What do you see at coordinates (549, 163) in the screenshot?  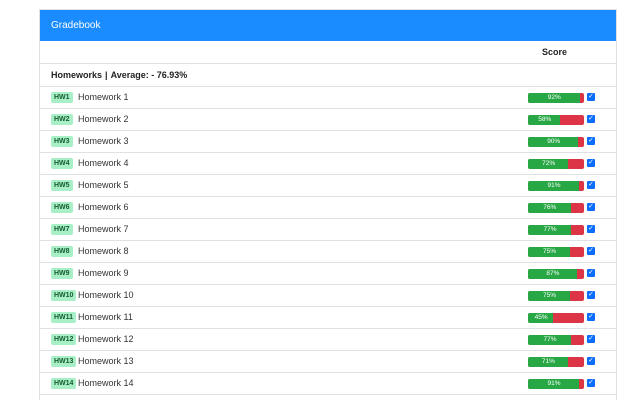 I see `score-percent-label: 72%` at bounding box center [549, 163].